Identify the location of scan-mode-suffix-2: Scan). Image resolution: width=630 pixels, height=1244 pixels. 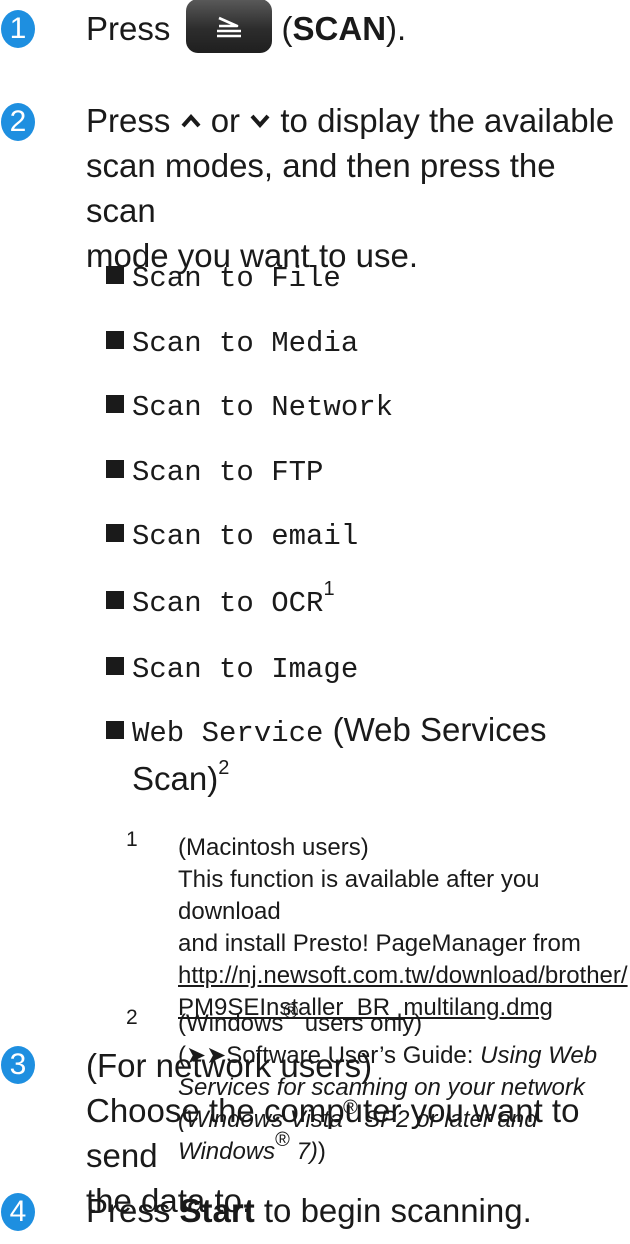
(175, 778).